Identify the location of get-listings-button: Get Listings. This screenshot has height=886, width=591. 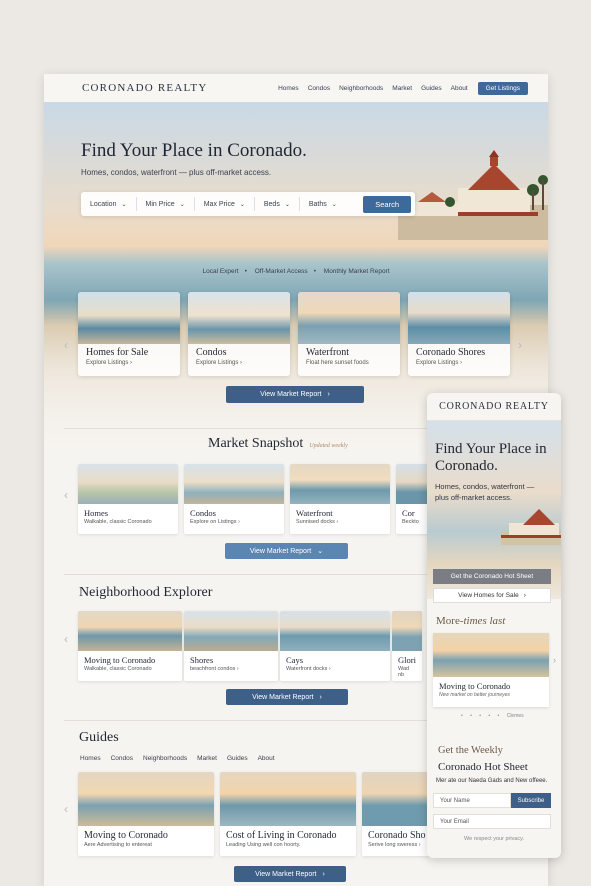
(502, 88).